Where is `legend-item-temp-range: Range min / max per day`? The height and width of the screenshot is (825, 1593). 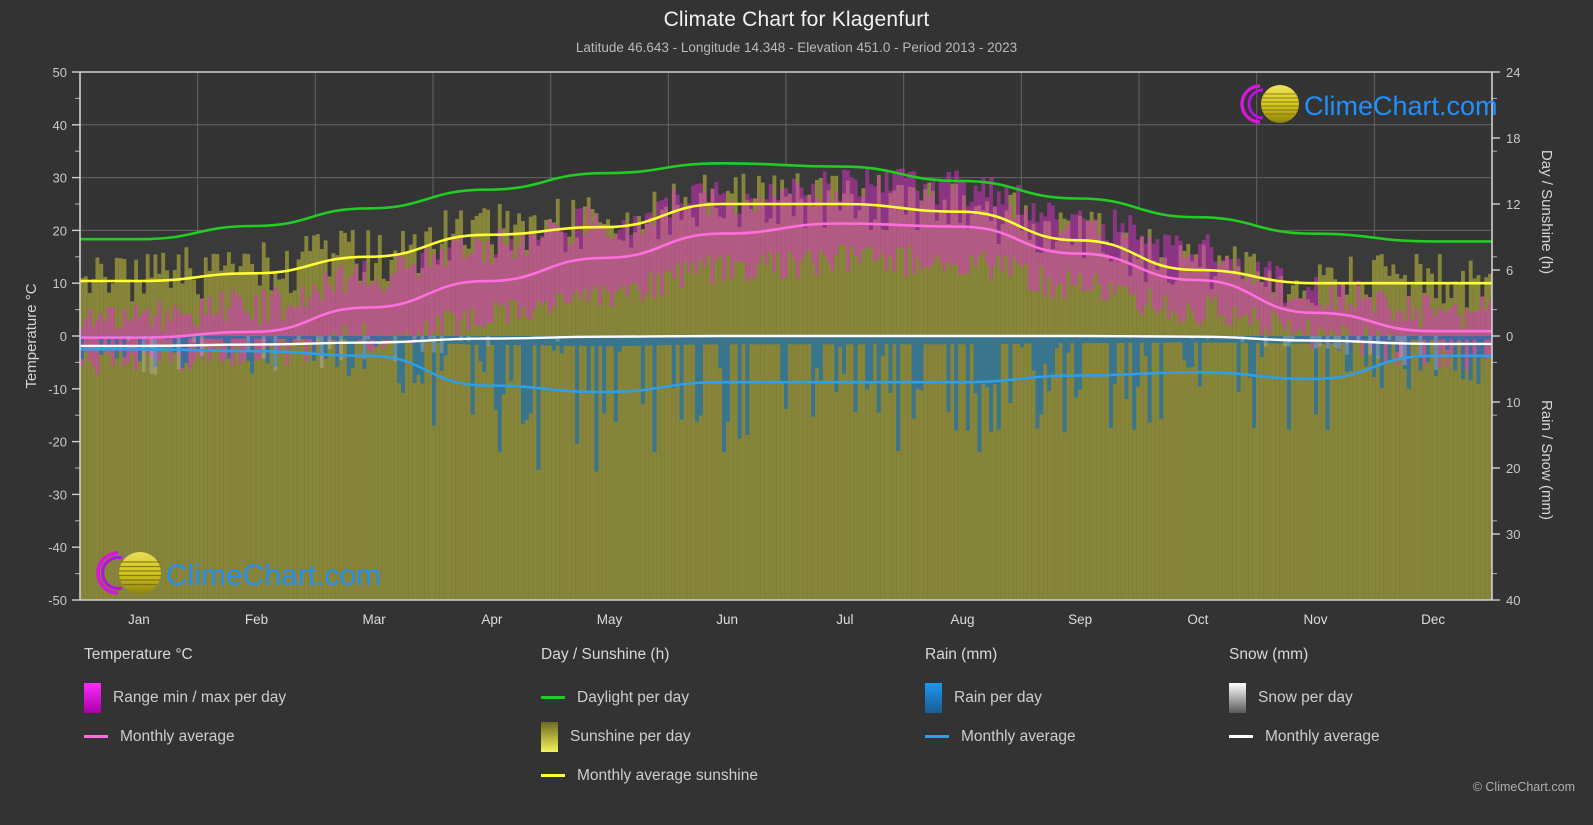 legend-item-temp-range: Range min / max per day is located at coordinates (185, 697).